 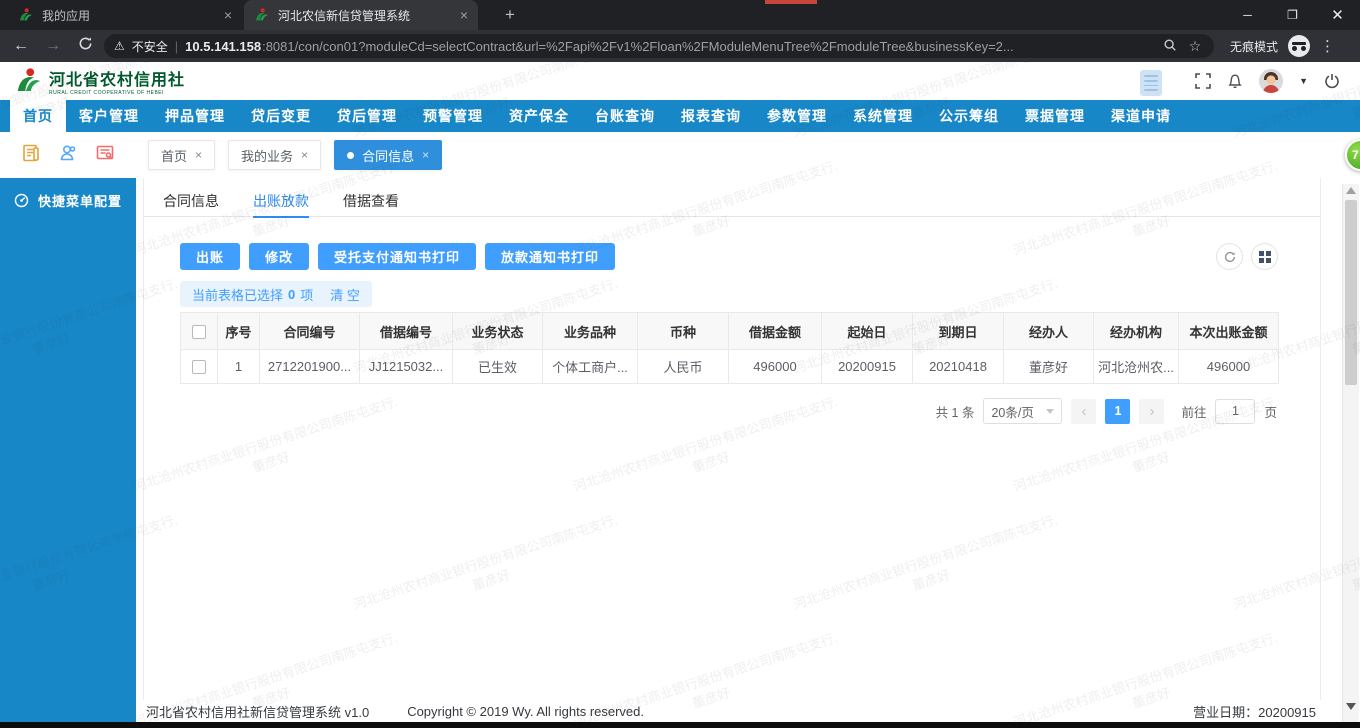 What do you see at coordinates (21, 200) in the screenshot?
I see `dashboard-gauge-icon` at bounding box center [21, 200].